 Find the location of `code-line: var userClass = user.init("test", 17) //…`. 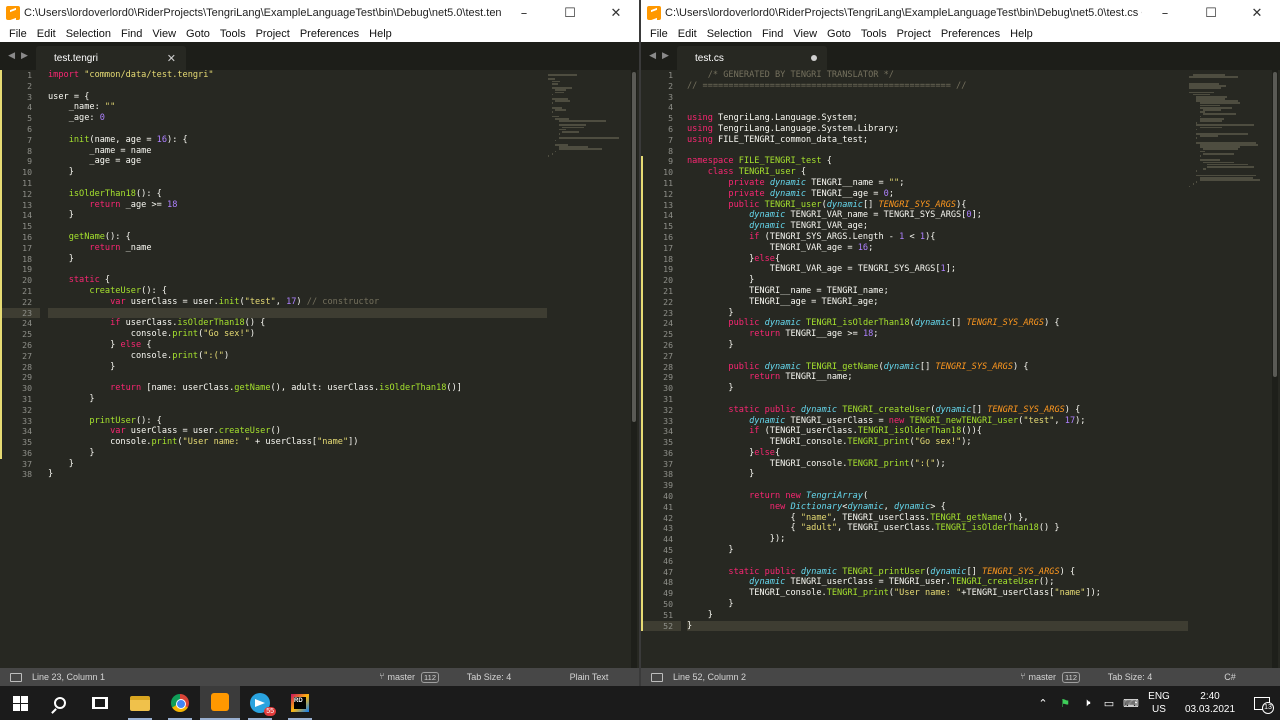

code-line: var userClass = user.init("test", 17) //… is located at coordinates (297, 302).